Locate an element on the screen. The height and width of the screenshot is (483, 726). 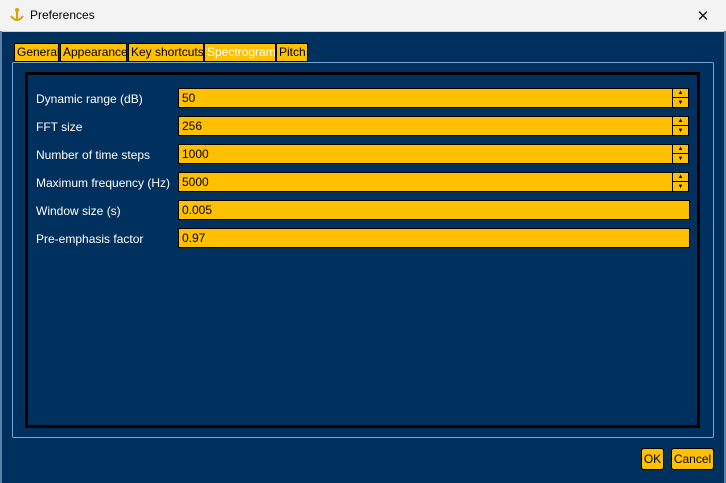
window-border-left is located at coordinates (1, 257).